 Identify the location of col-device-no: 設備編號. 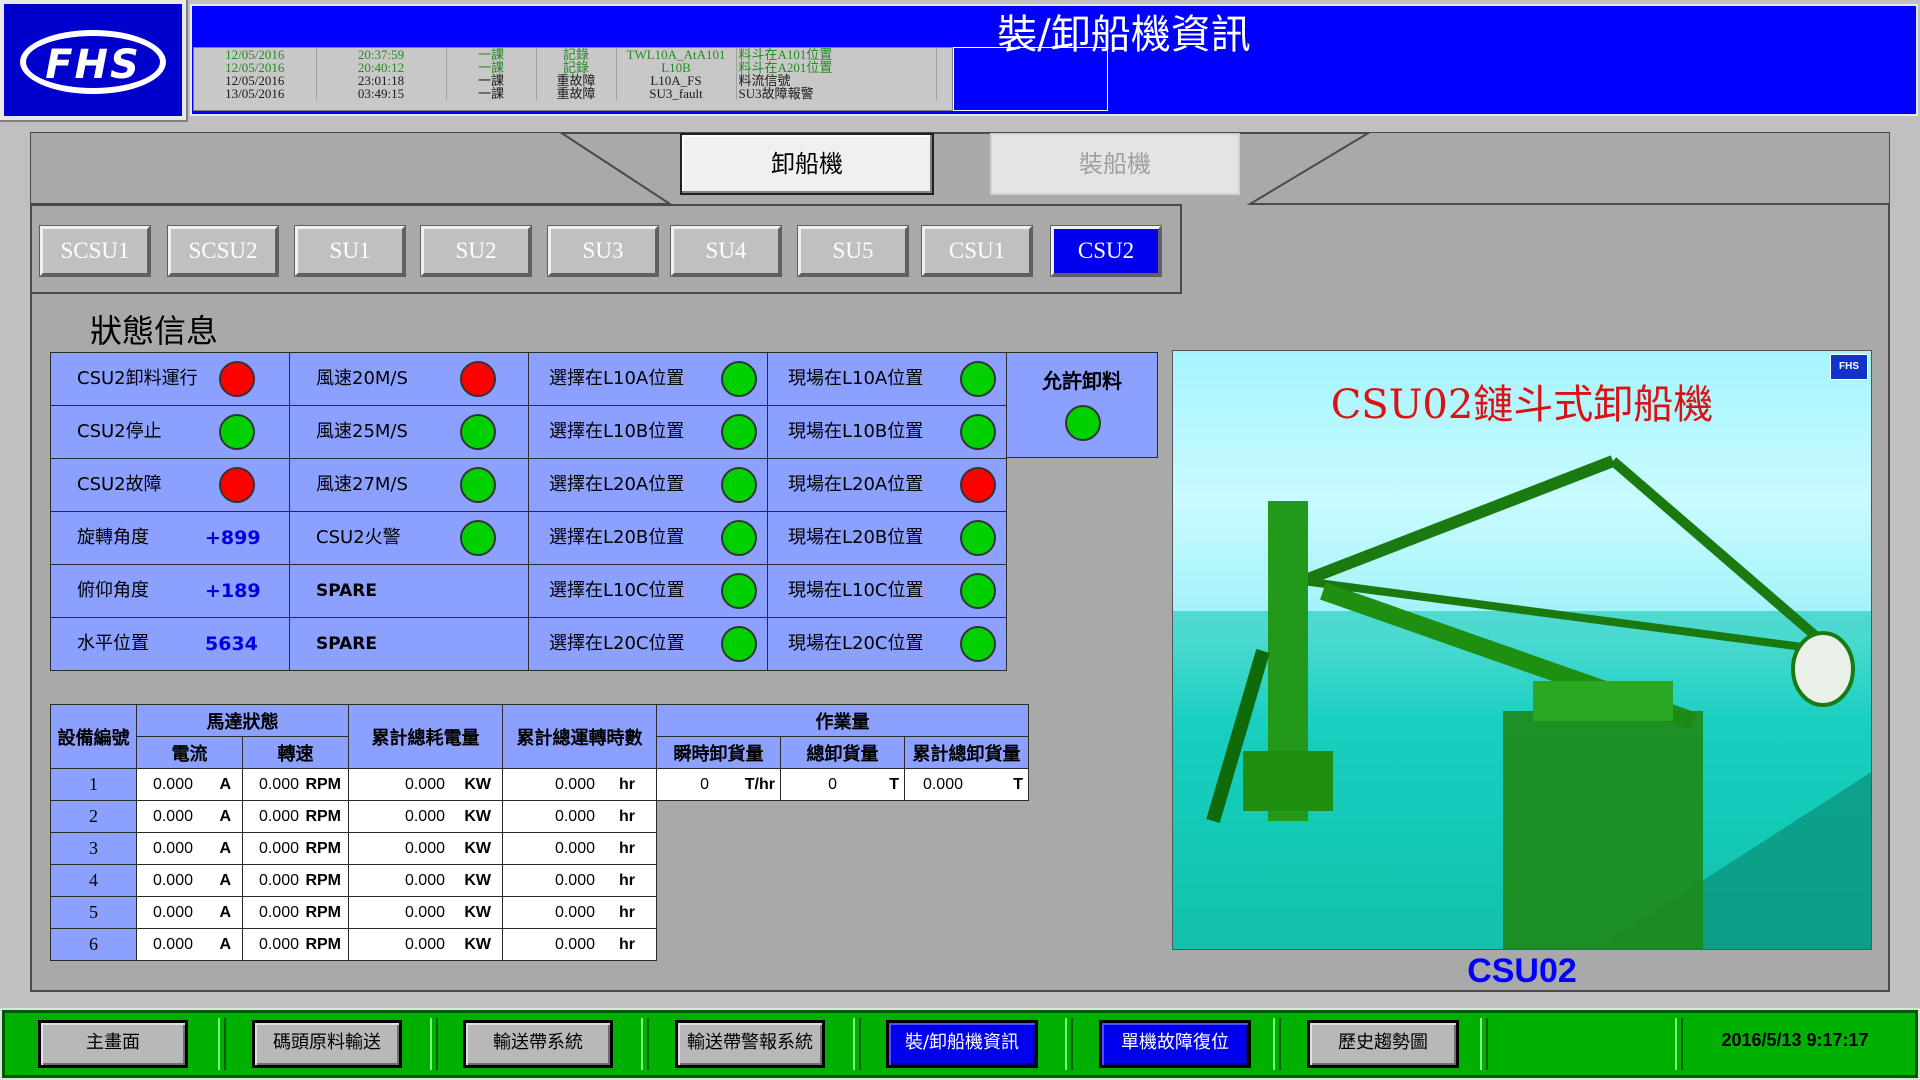
(93, 736).